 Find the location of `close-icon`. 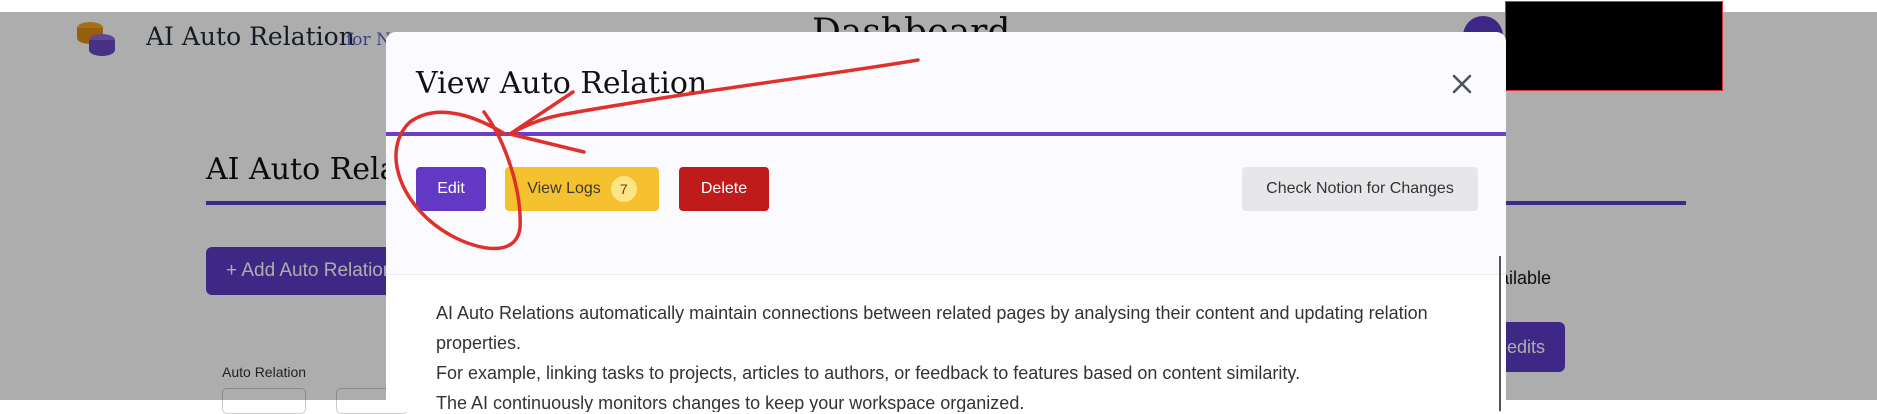

close-icon is located at coordinates (1462, 84).